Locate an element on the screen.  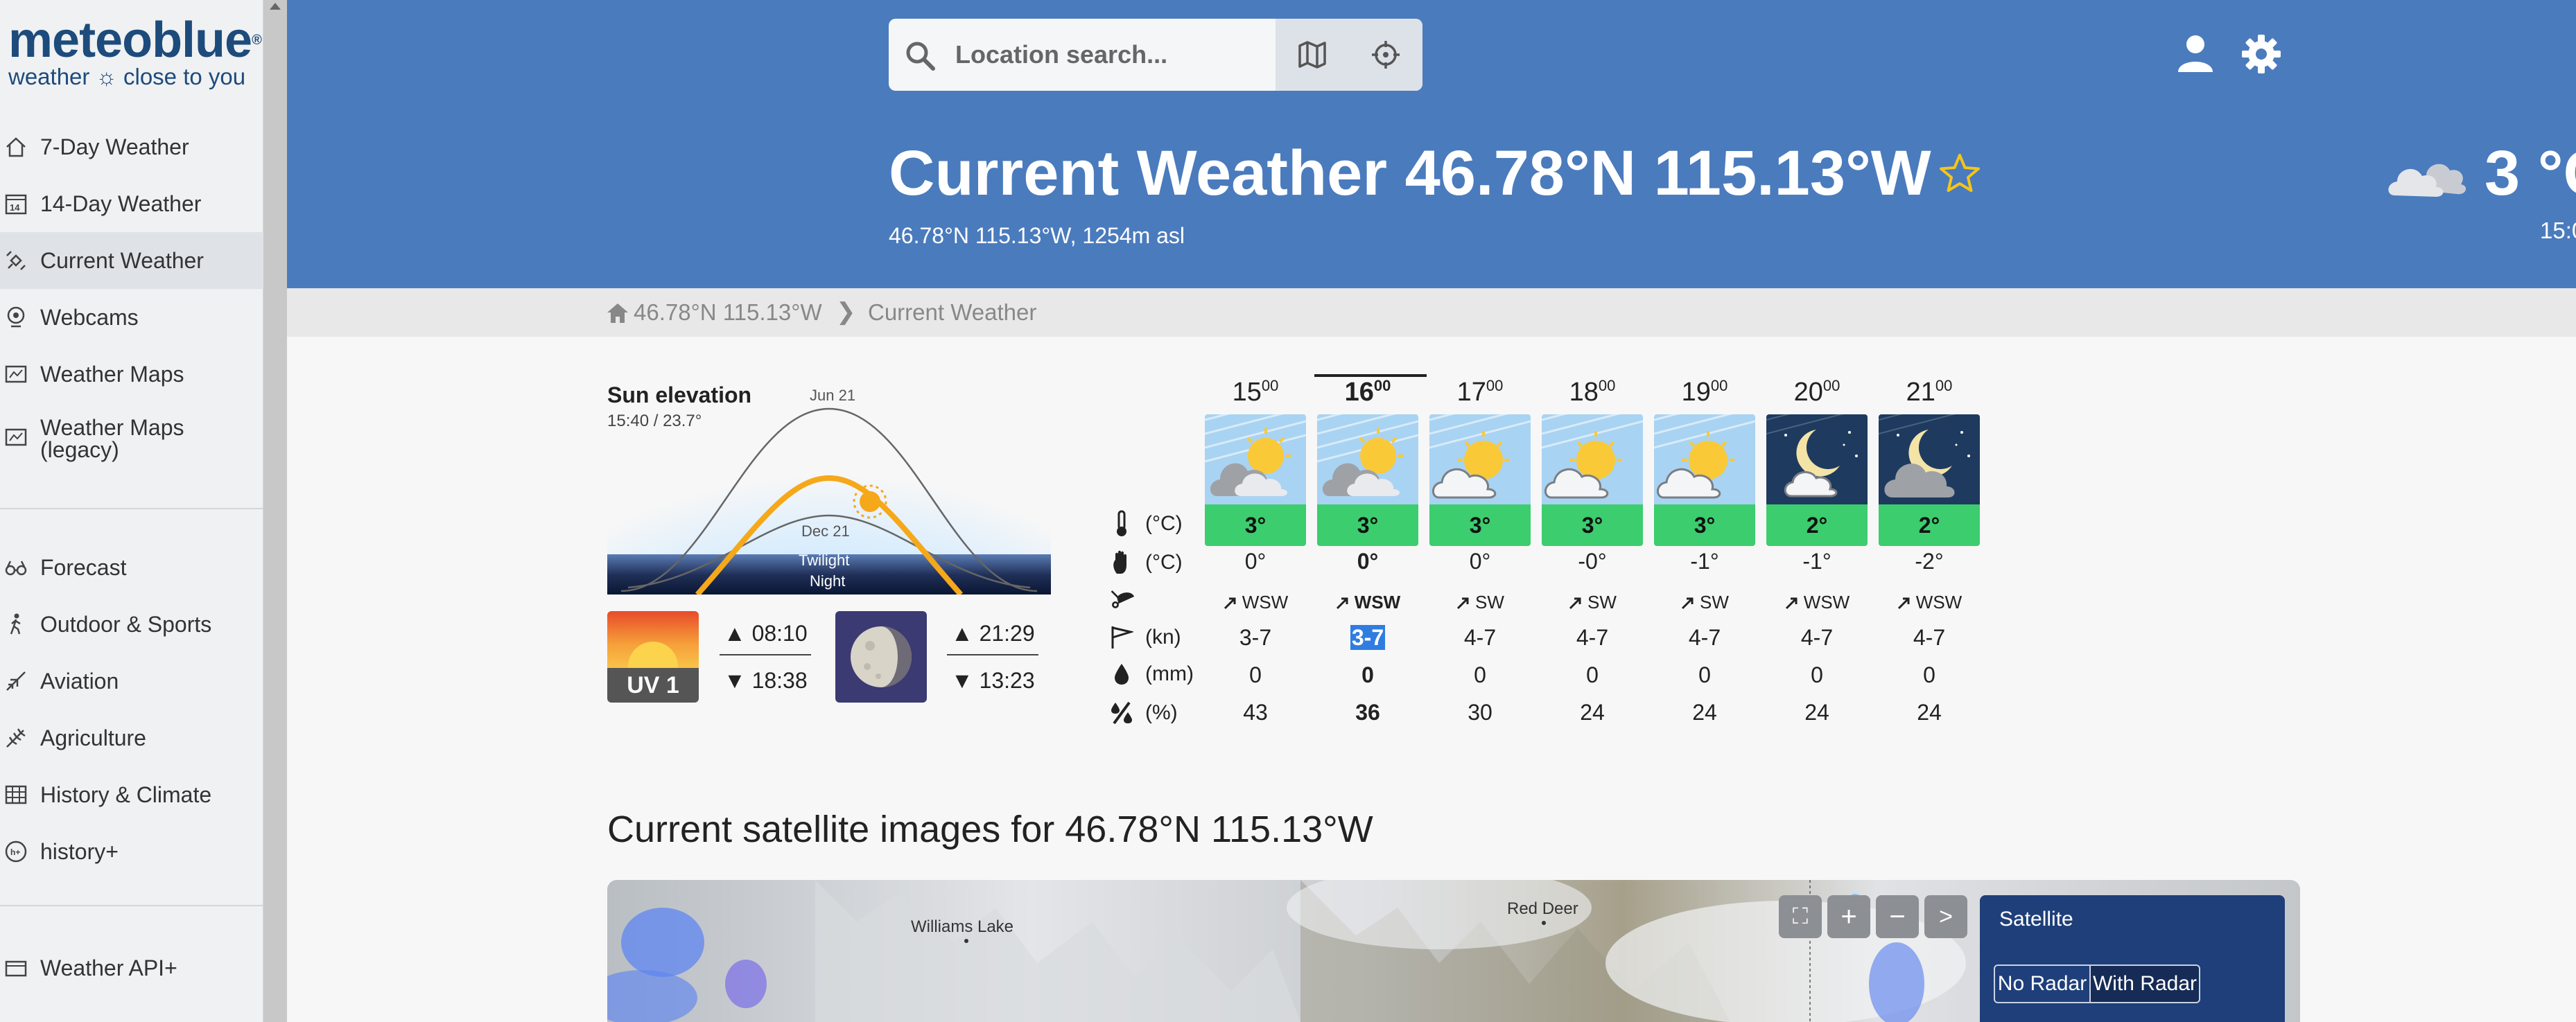
home-icon is located at coordinates (617, 315).